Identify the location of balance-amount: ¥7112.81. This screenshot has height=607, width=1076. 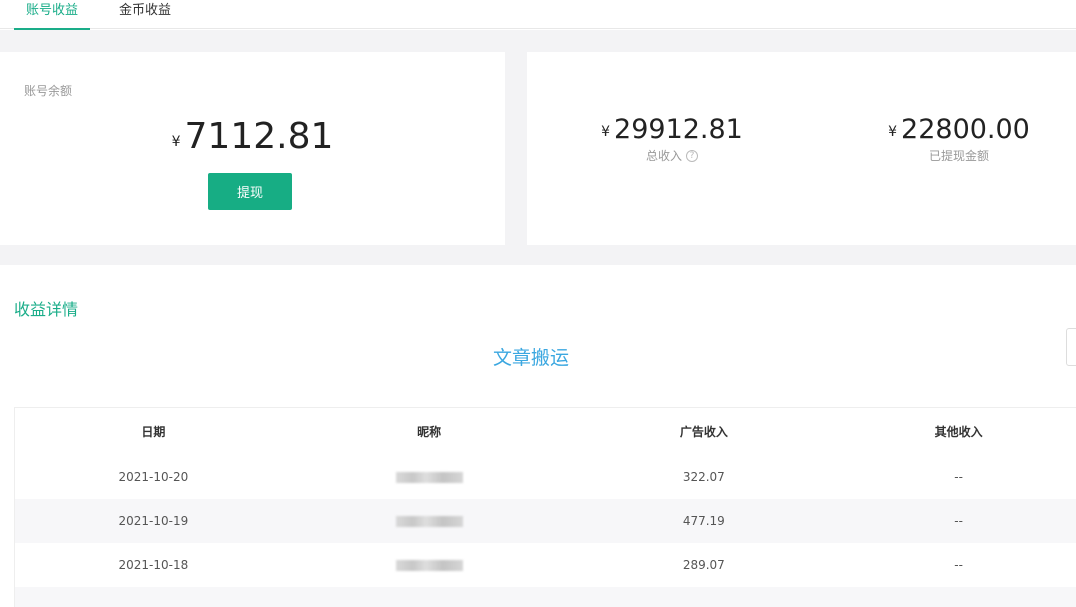
(252, 136).